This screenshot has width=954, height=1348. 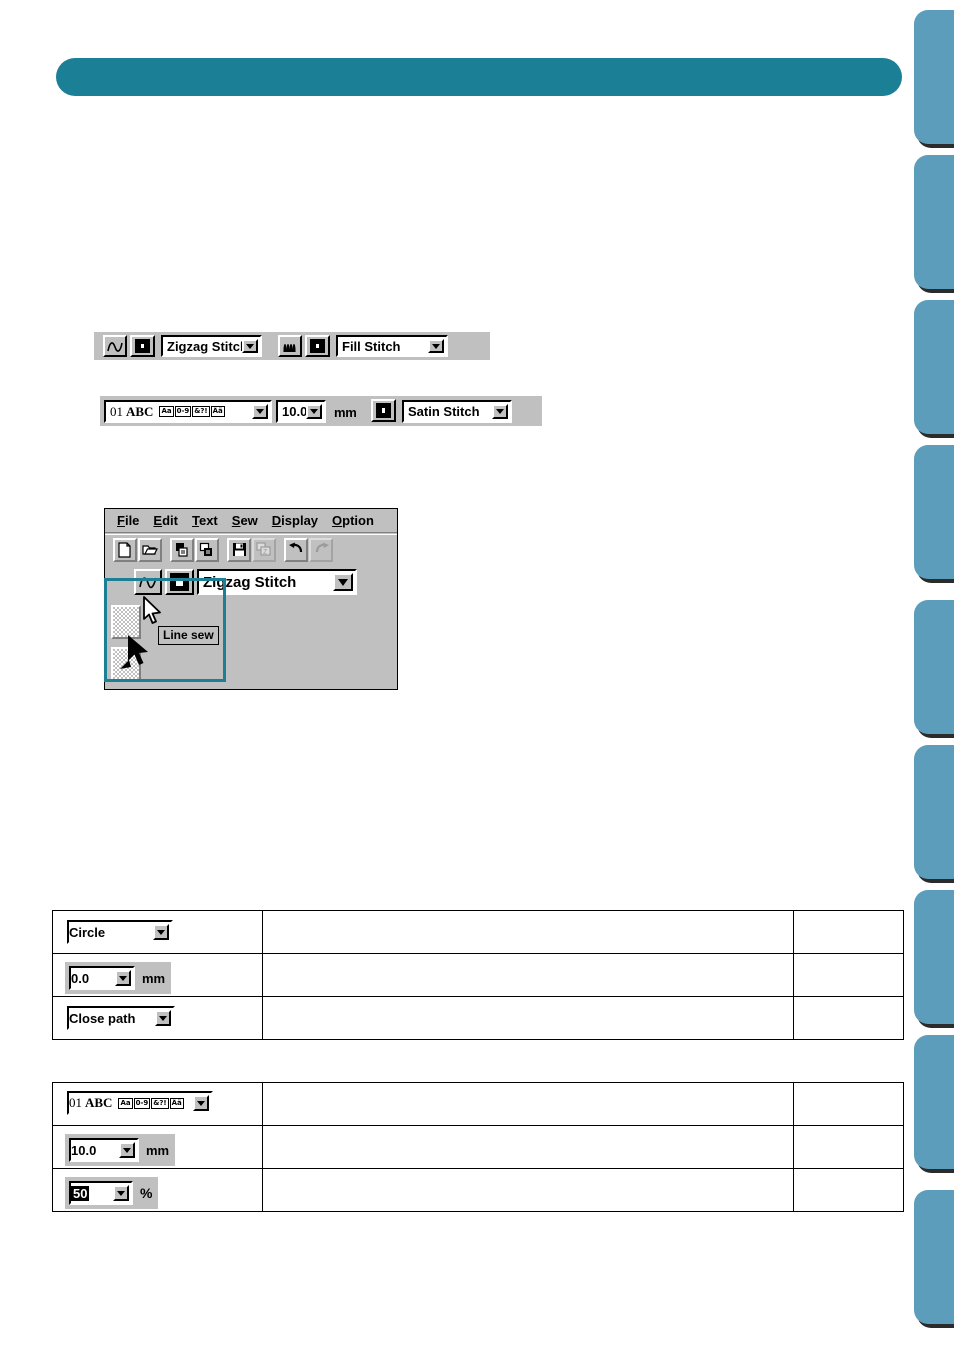 What do you see at coordinates (848, 1104) in the screenshot?
I see `text-row-1-ref-cell` at bounding box center [848, 1104].